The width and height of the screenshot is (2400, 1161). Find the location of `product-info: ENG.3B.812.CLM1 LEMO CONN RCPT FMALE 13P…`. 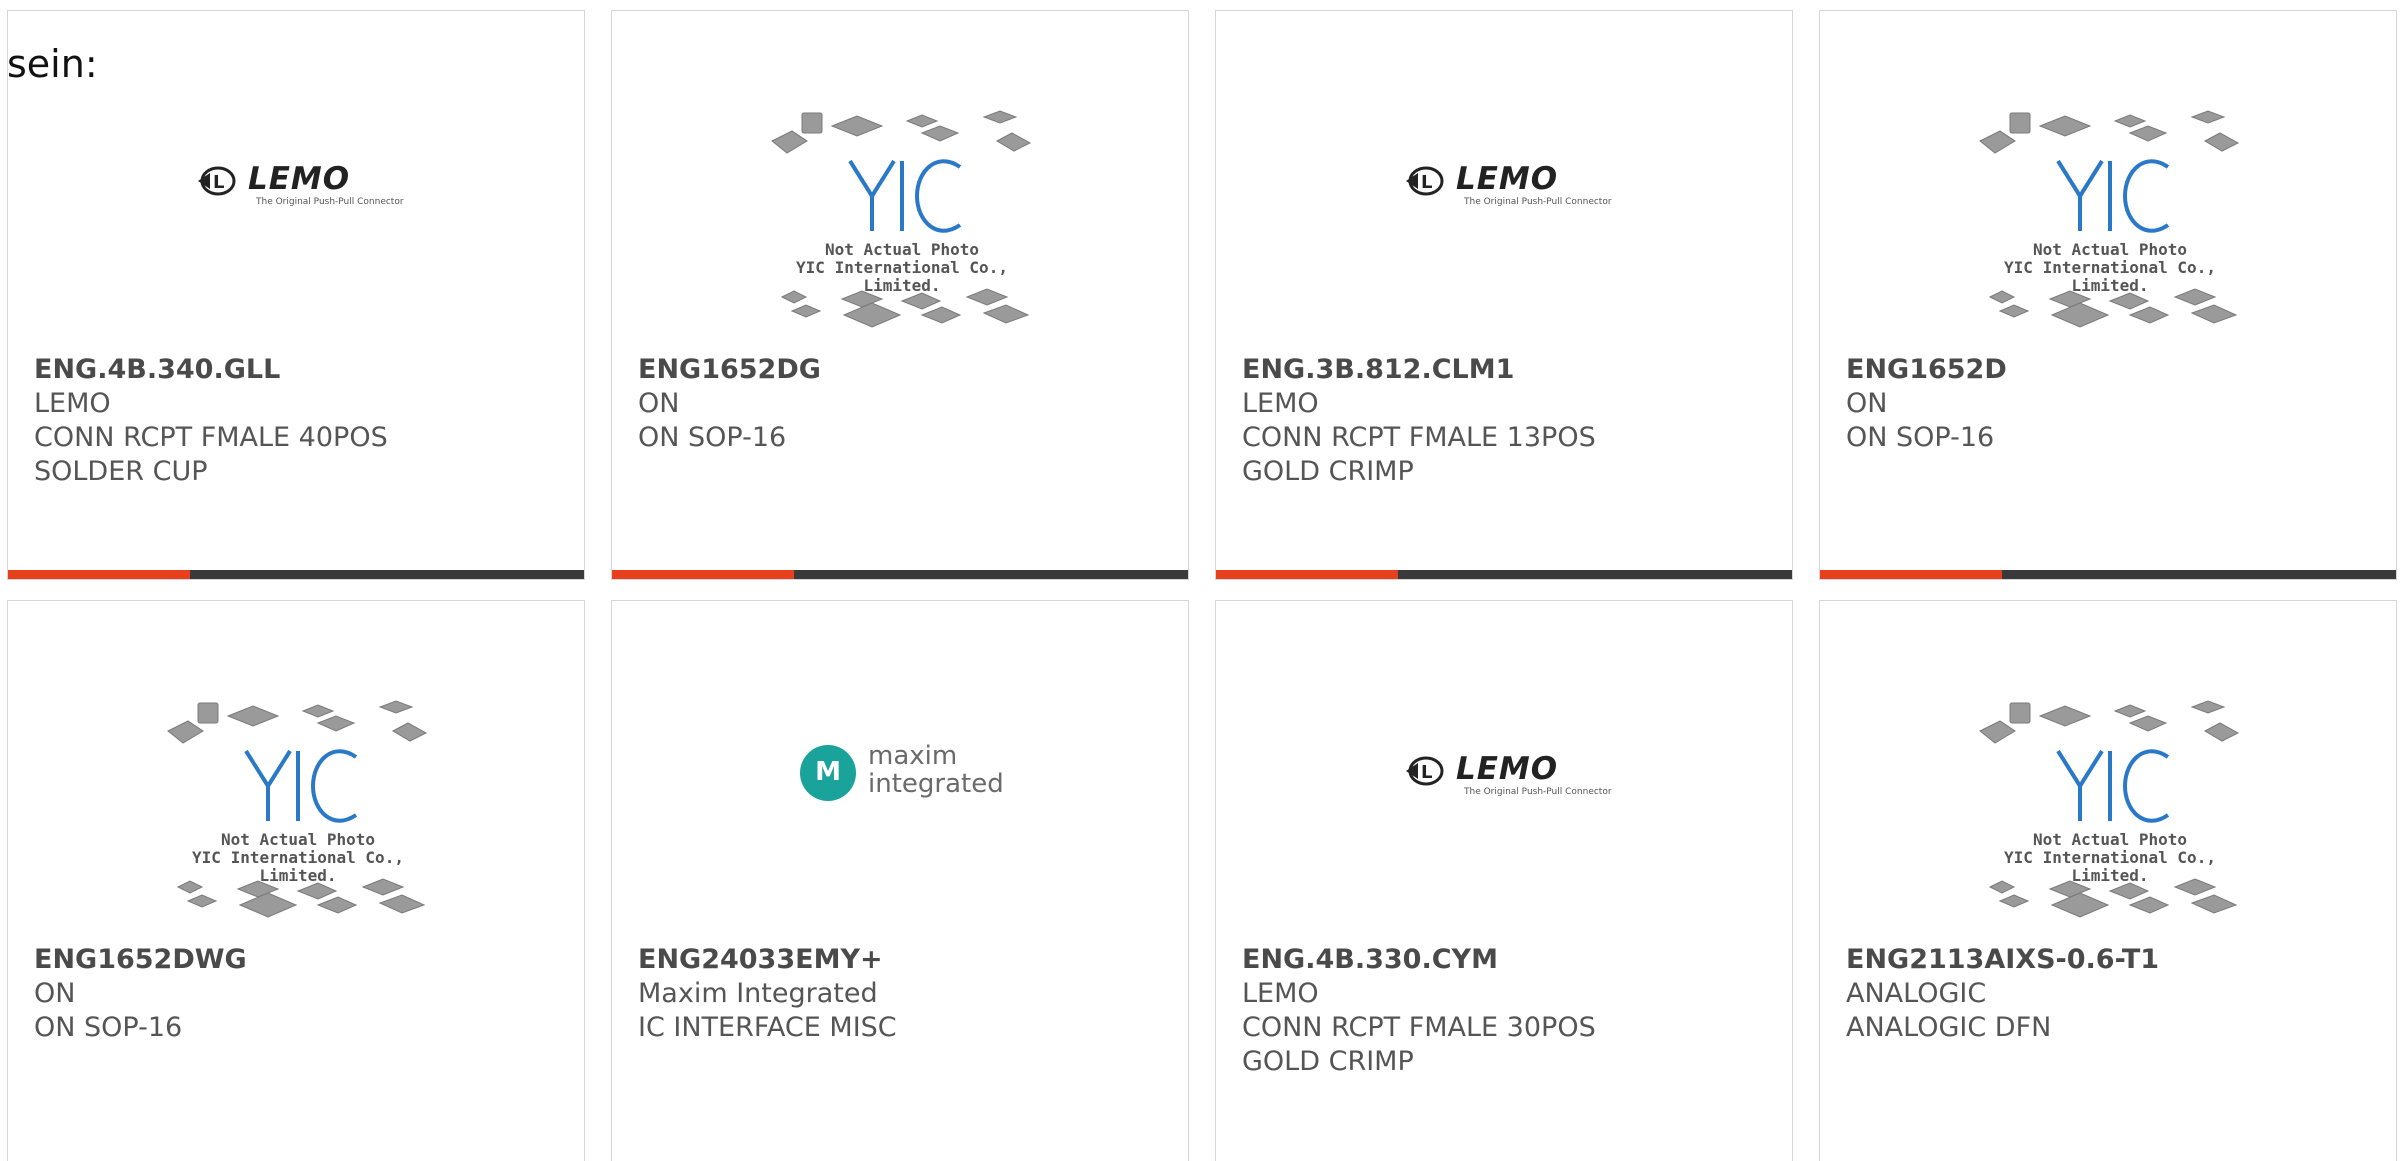

product-info: ENG.3B.812.CLM1 LEMO CONN RCPT FMALE 13P… is located at coordinates (1507, 421).